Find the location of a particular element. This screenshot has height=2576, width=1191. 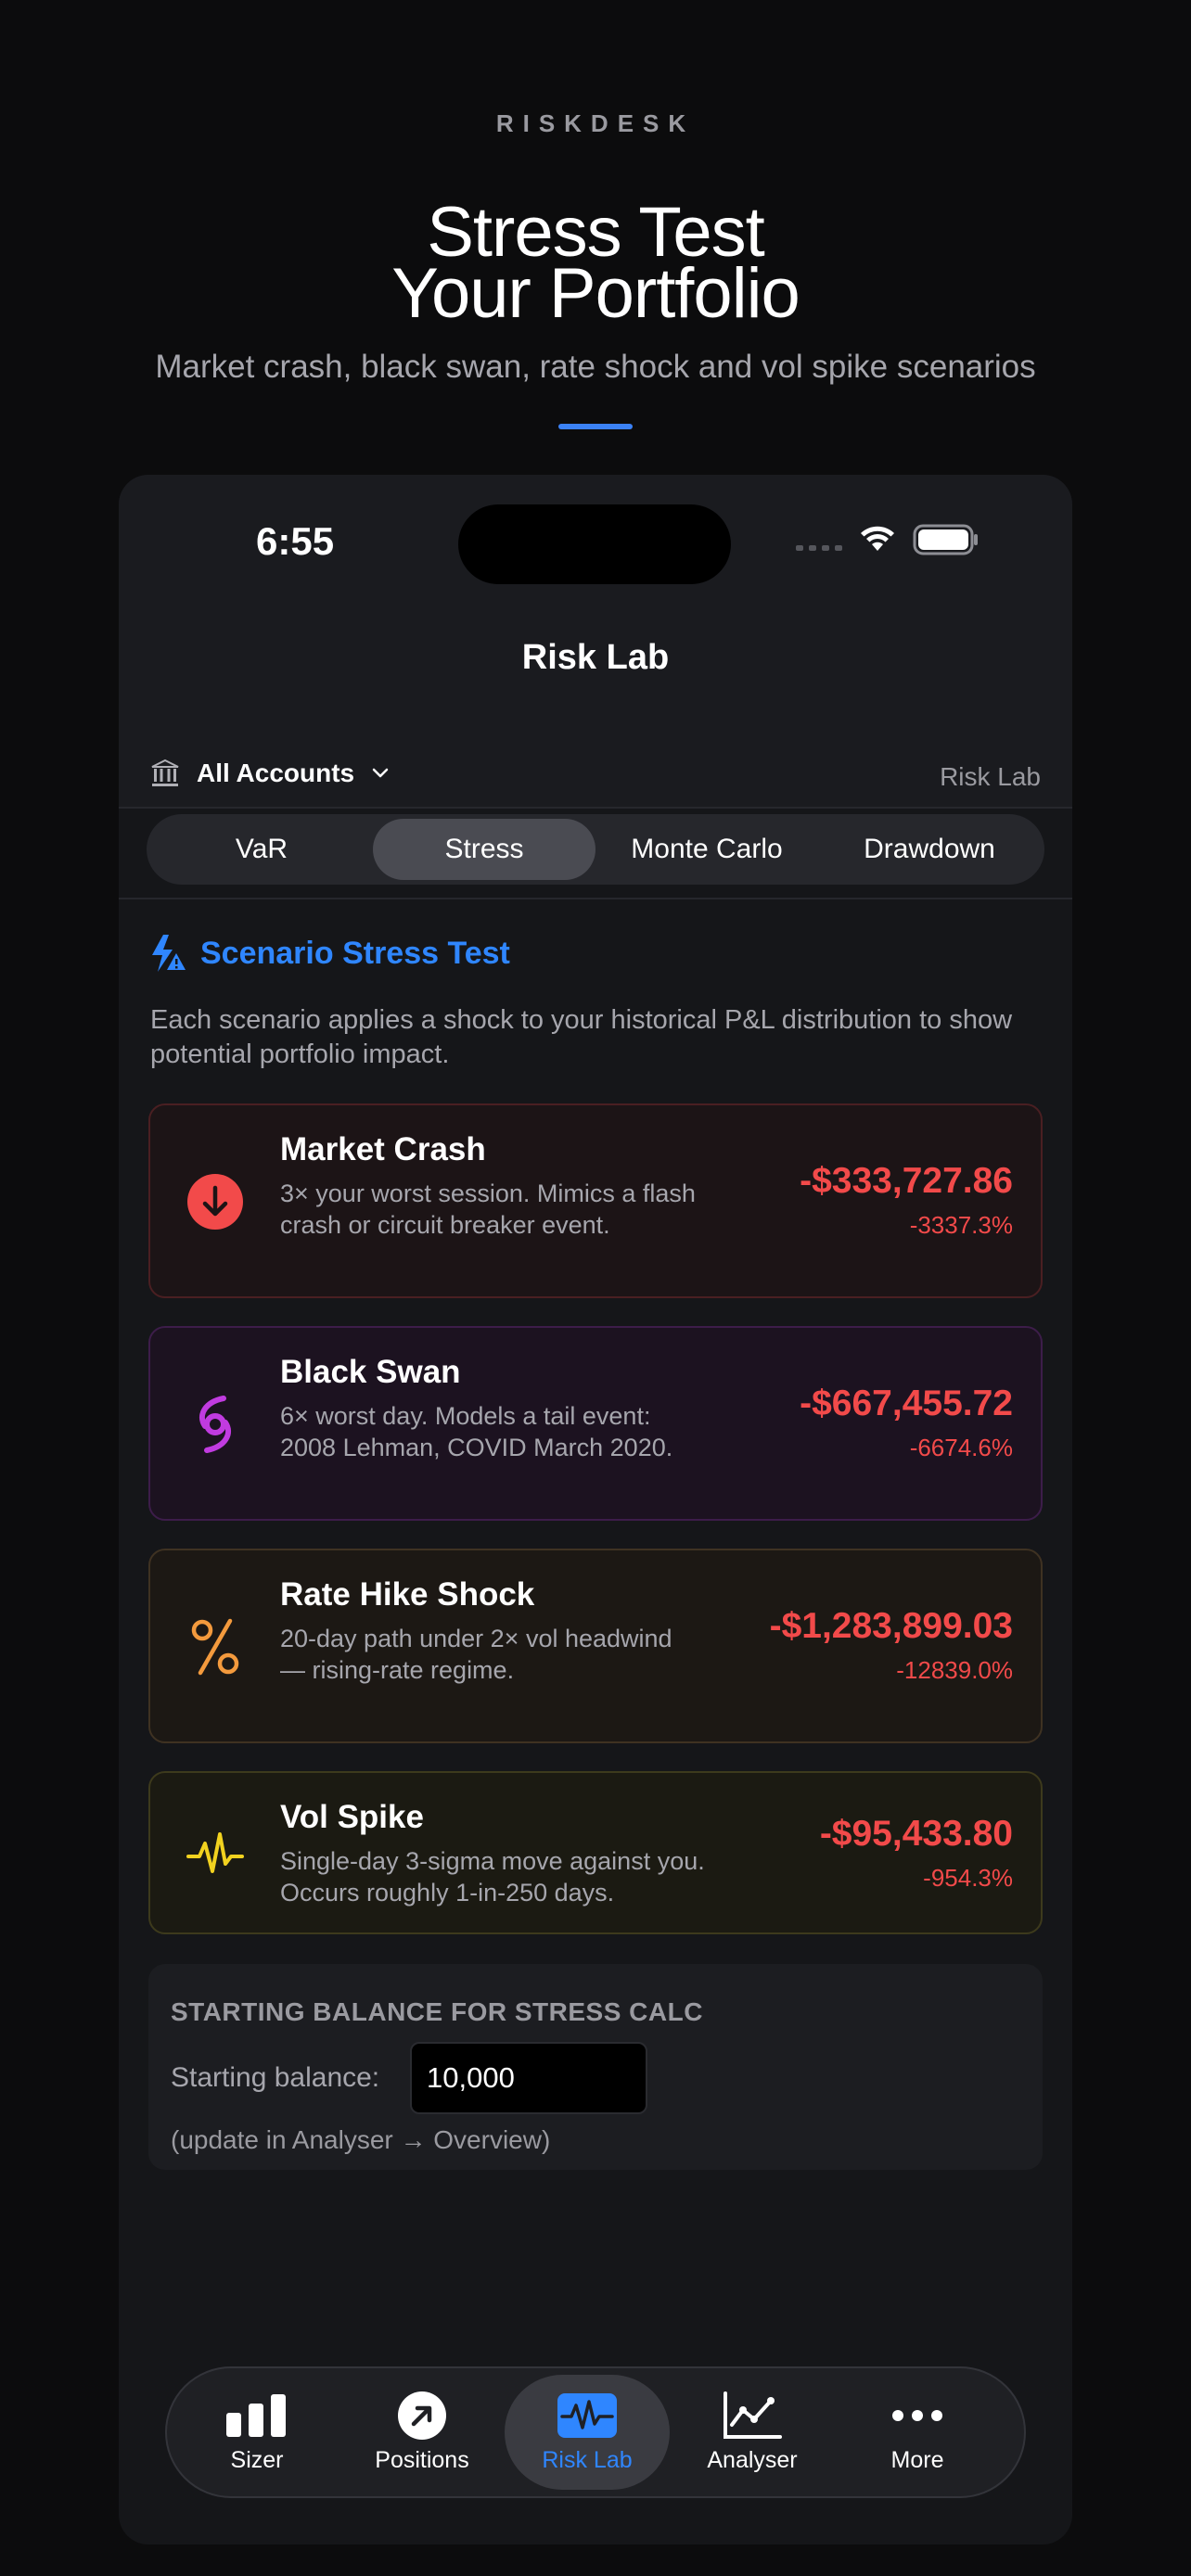

bolt-warning-icon is located at coordinates (169, 953).